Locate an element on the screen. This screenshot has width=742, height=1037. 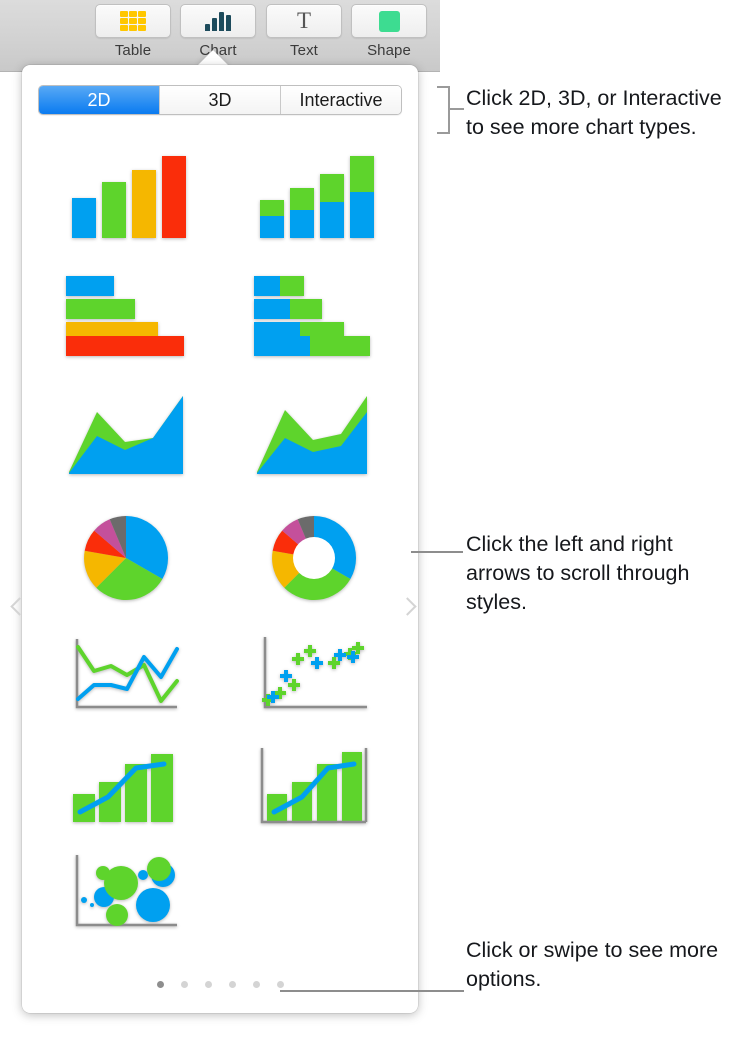
stacked-area-chart-thumb is located at coordinates (312, 435).